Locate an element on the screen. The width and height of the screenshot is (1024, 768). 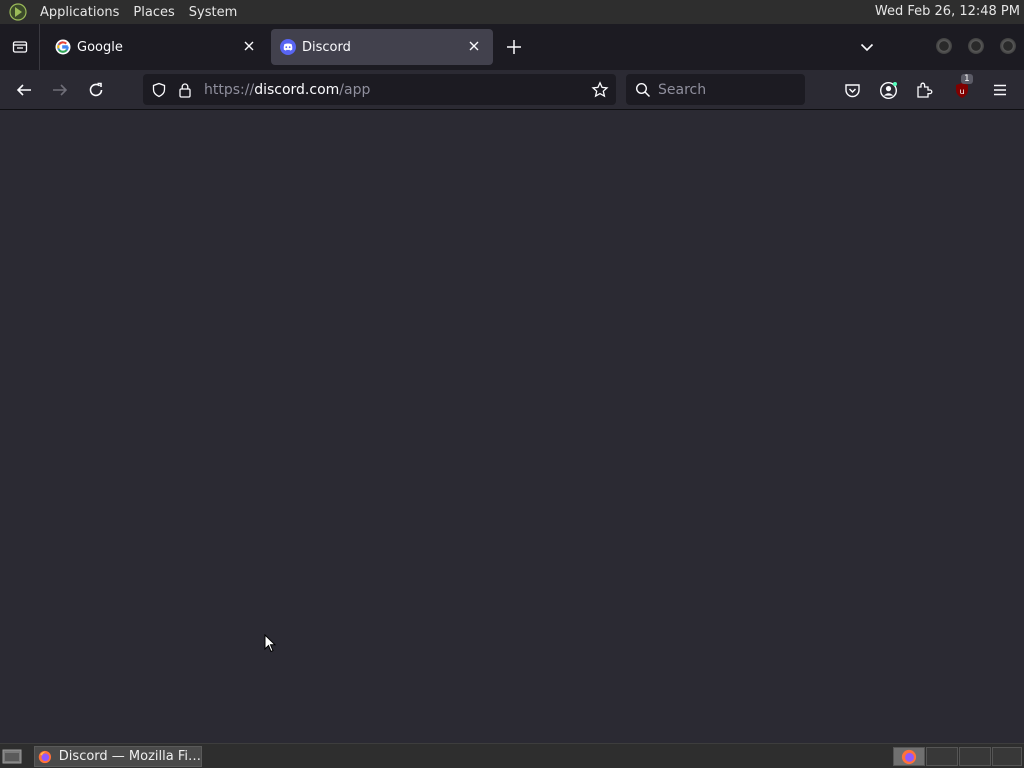
places-menu: Places is located at coordinates (153, 12).